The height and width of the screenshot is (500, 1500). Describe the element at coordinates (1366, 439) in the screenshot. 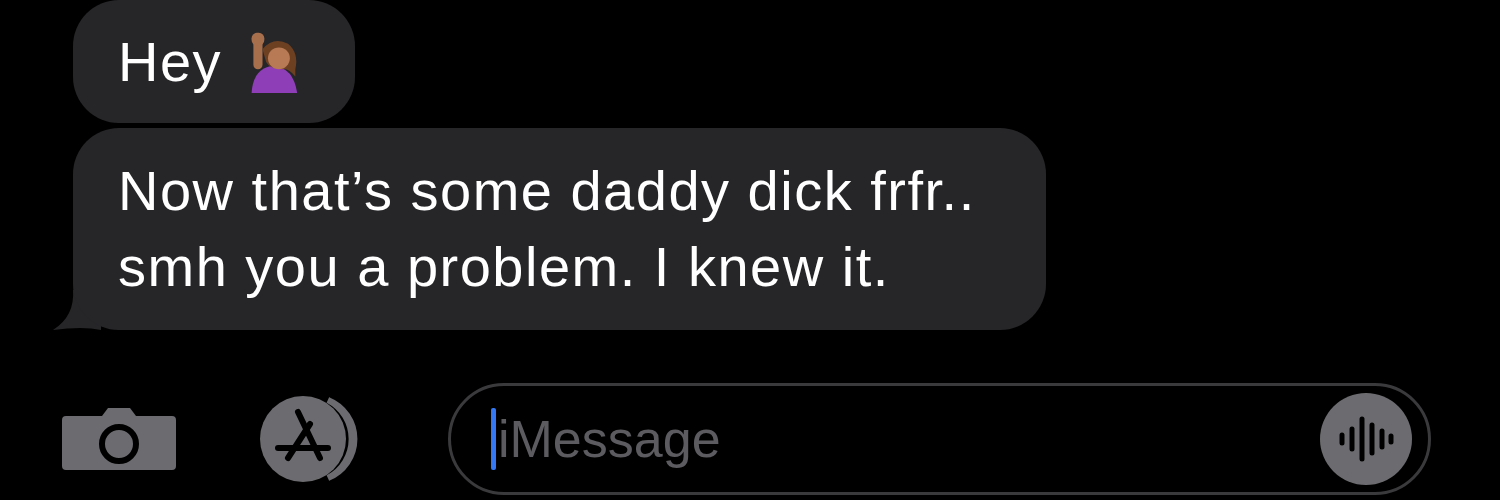

I see `audio-wave-icon` at that location.